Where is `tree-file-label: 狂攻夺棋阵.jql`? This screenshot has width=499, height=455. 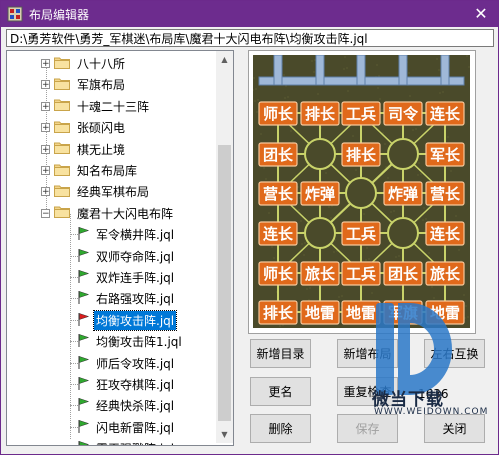 tree-file-label: 狂攻夺棋阵.jql is located at coordinates (135, 385).